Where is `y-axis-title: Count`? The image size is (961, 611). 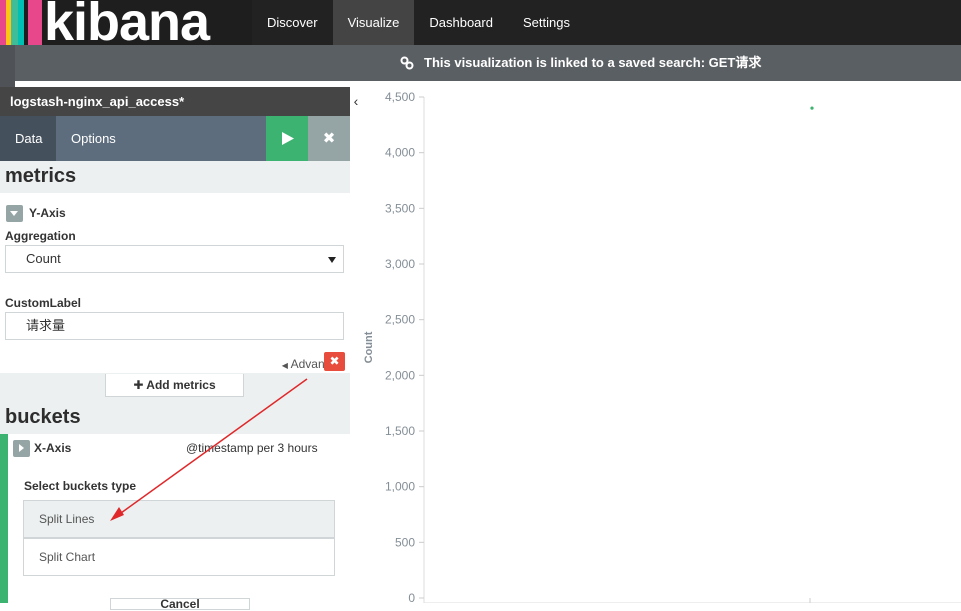 y-axis-title: Count is located at coordinates (369, 347).